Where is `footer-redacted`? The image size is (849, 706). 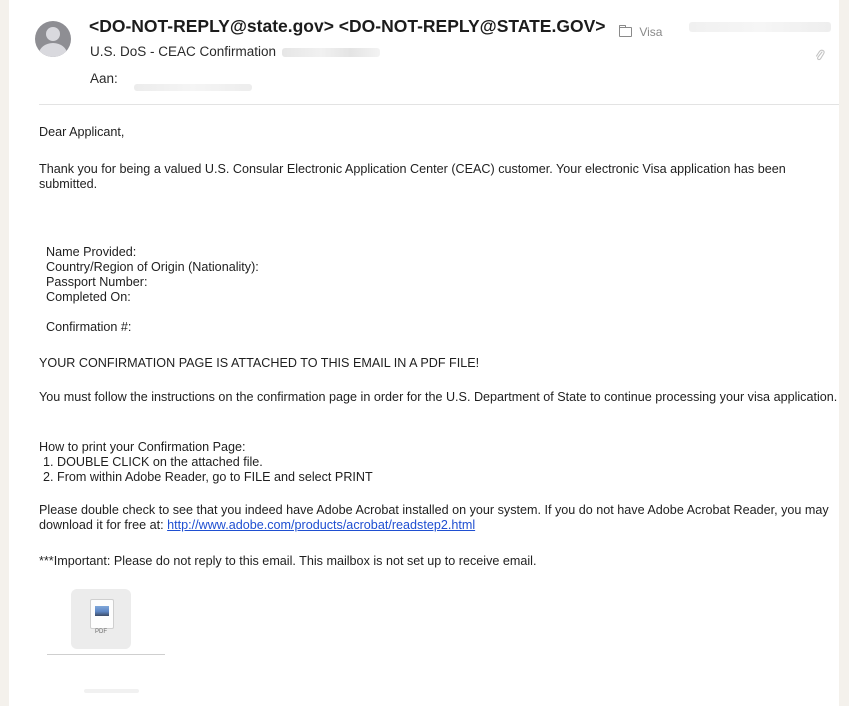
footer-redacted is located at coordinates (111, 691).